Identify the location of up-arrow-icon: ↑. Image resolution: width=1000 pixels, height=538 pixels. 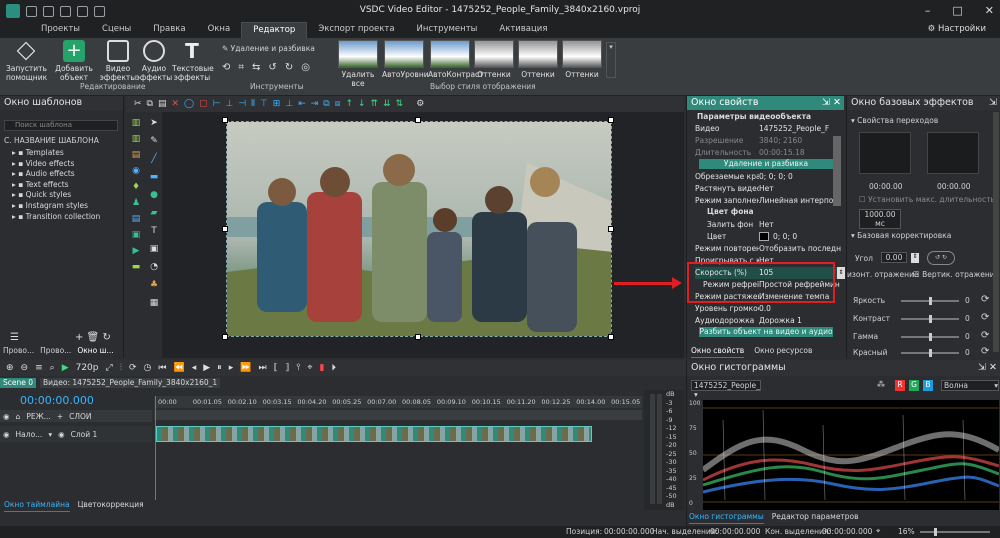
(349, 104).